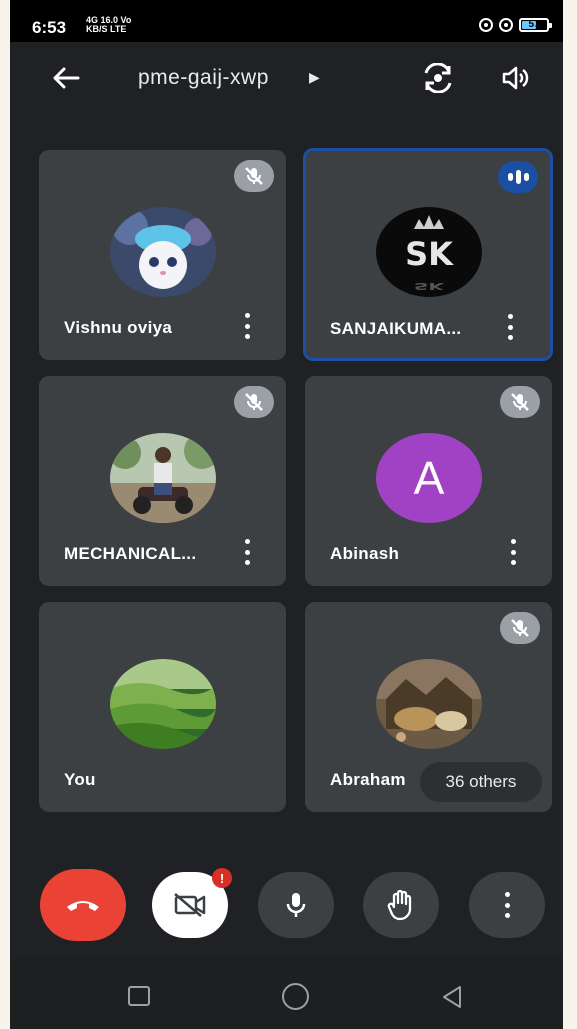 The width and height of the screenshot is (577, 1029). I want to click on speaker-icon, so click(516, 78).